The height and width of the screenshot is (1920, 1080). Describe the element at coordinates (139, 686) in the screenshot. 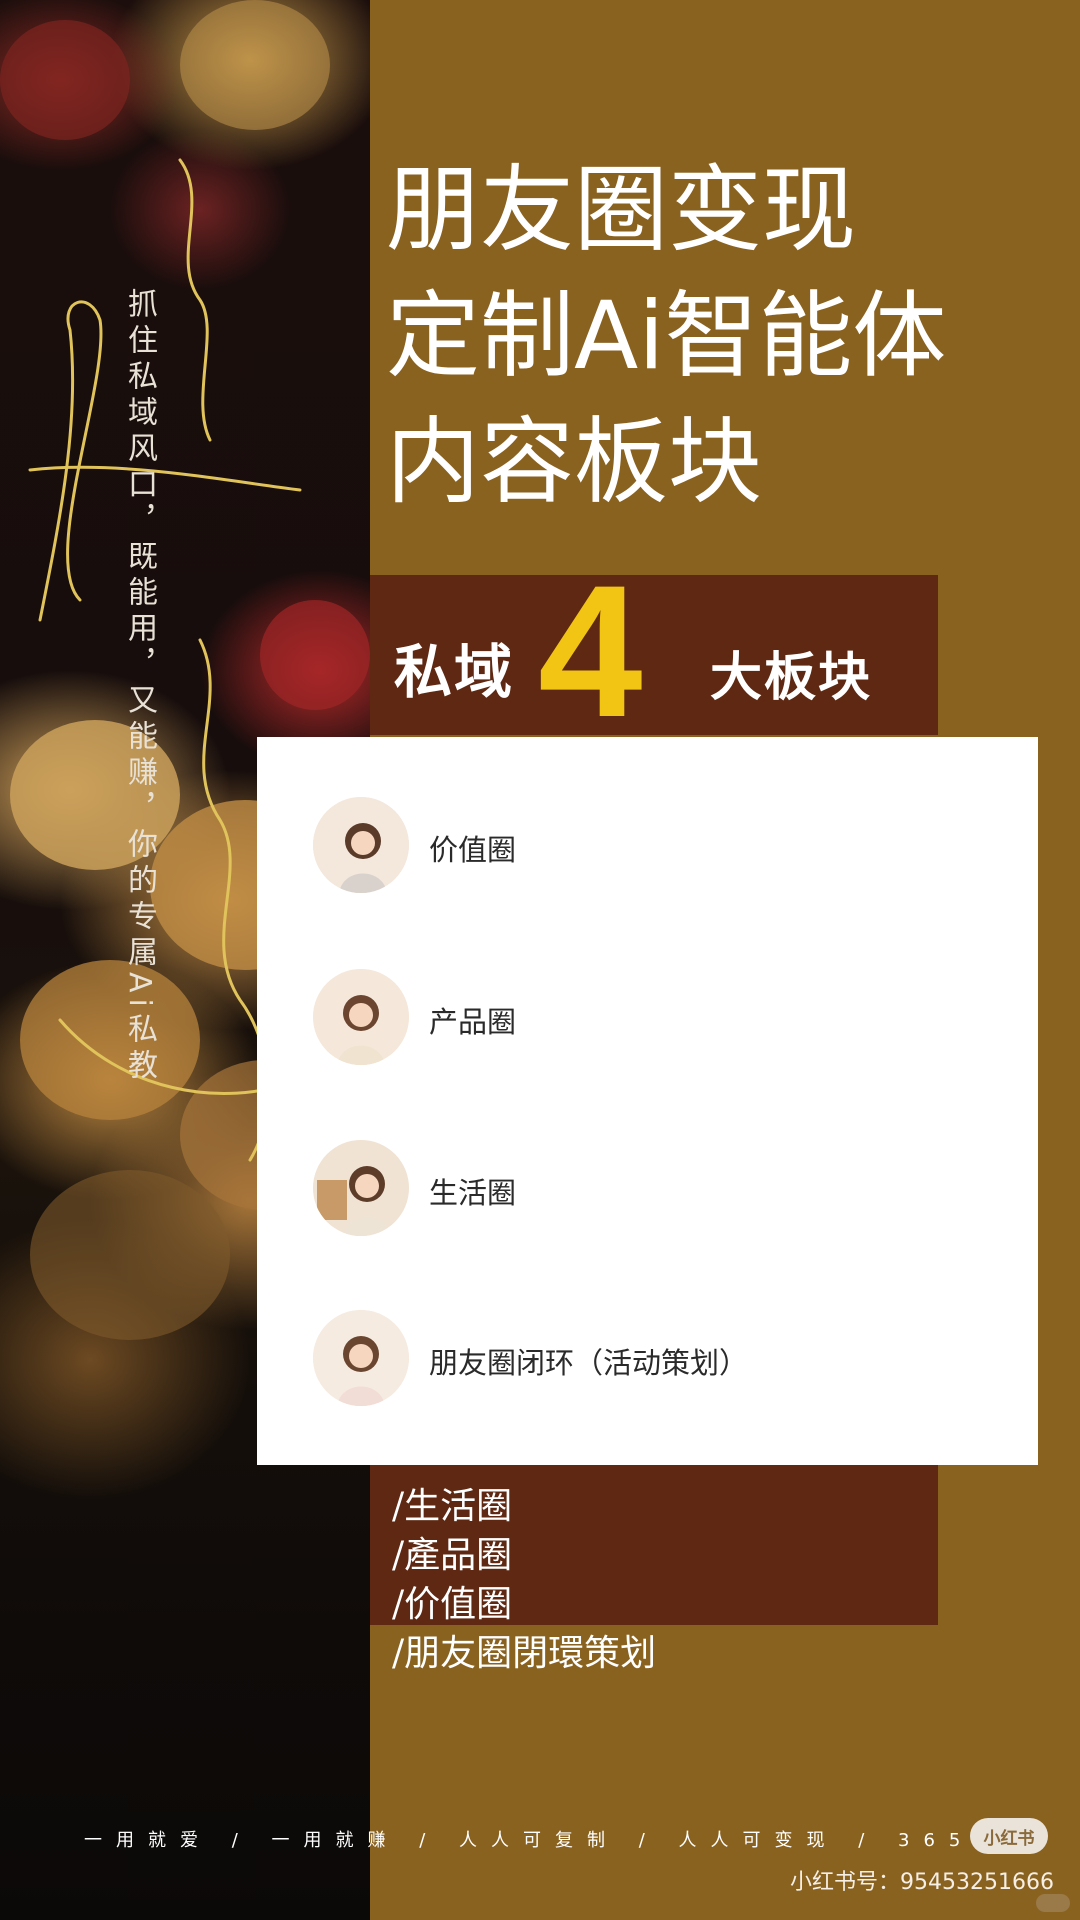

I see `photo-slogan: 抓住私域风口，既能用，又能赚，你的专属Ai私教` at that location.